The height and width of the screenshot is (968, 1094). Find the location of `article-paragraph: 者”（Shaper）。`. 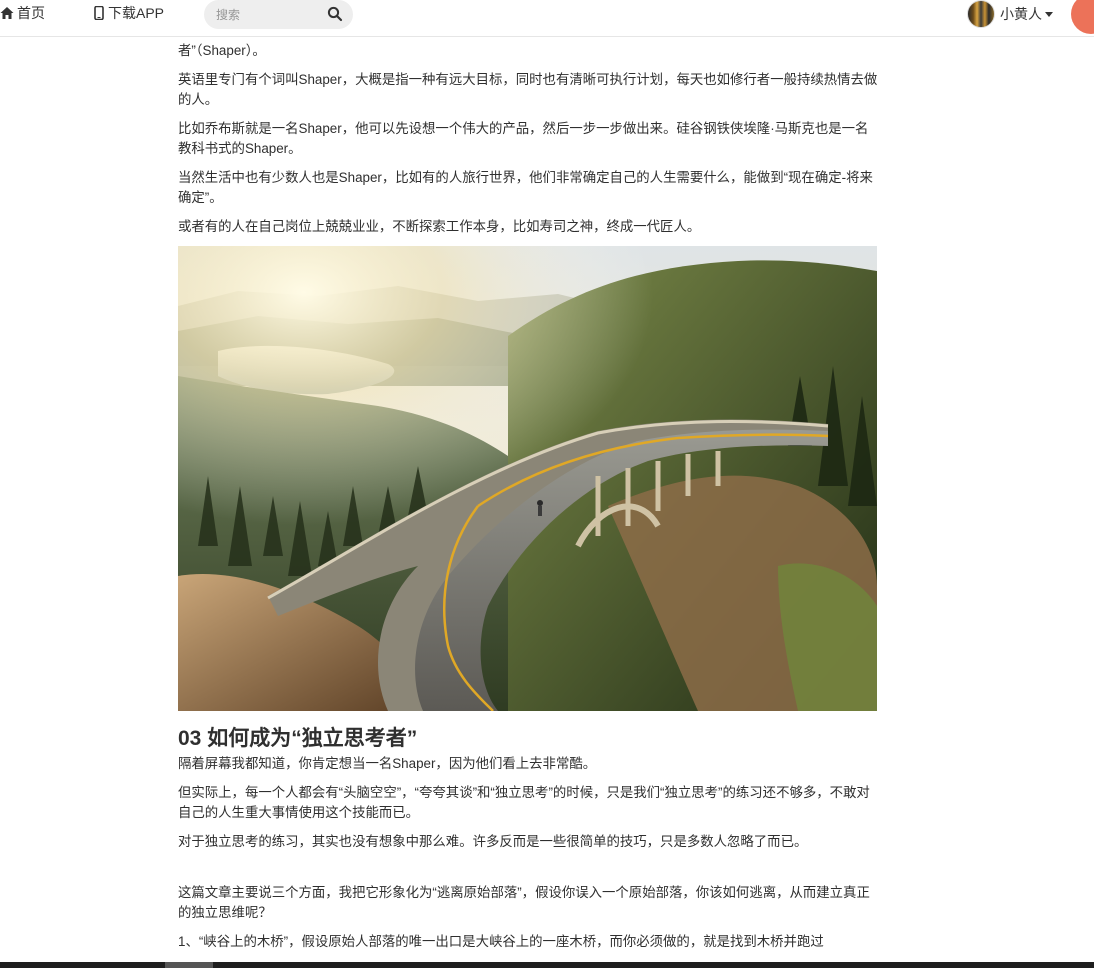

article-paragraph: 者”（Shaper）。 is located at coordinates (222, 50).